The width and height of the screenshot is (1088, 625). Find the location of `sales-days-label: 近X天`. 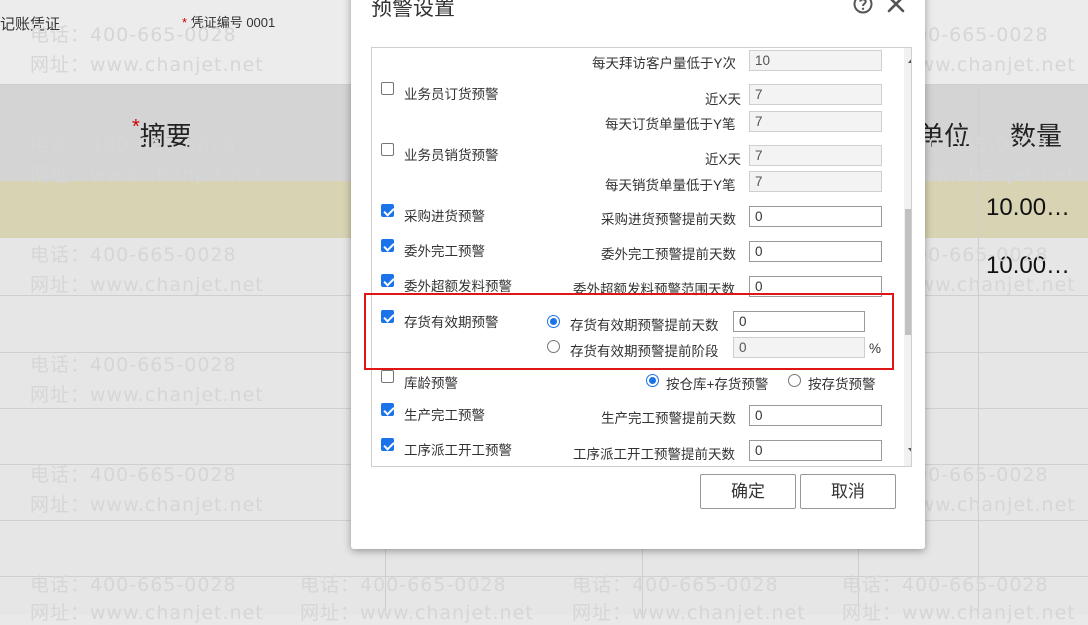

sales-days-label: 近X天 is located at coordinates (723, 159).